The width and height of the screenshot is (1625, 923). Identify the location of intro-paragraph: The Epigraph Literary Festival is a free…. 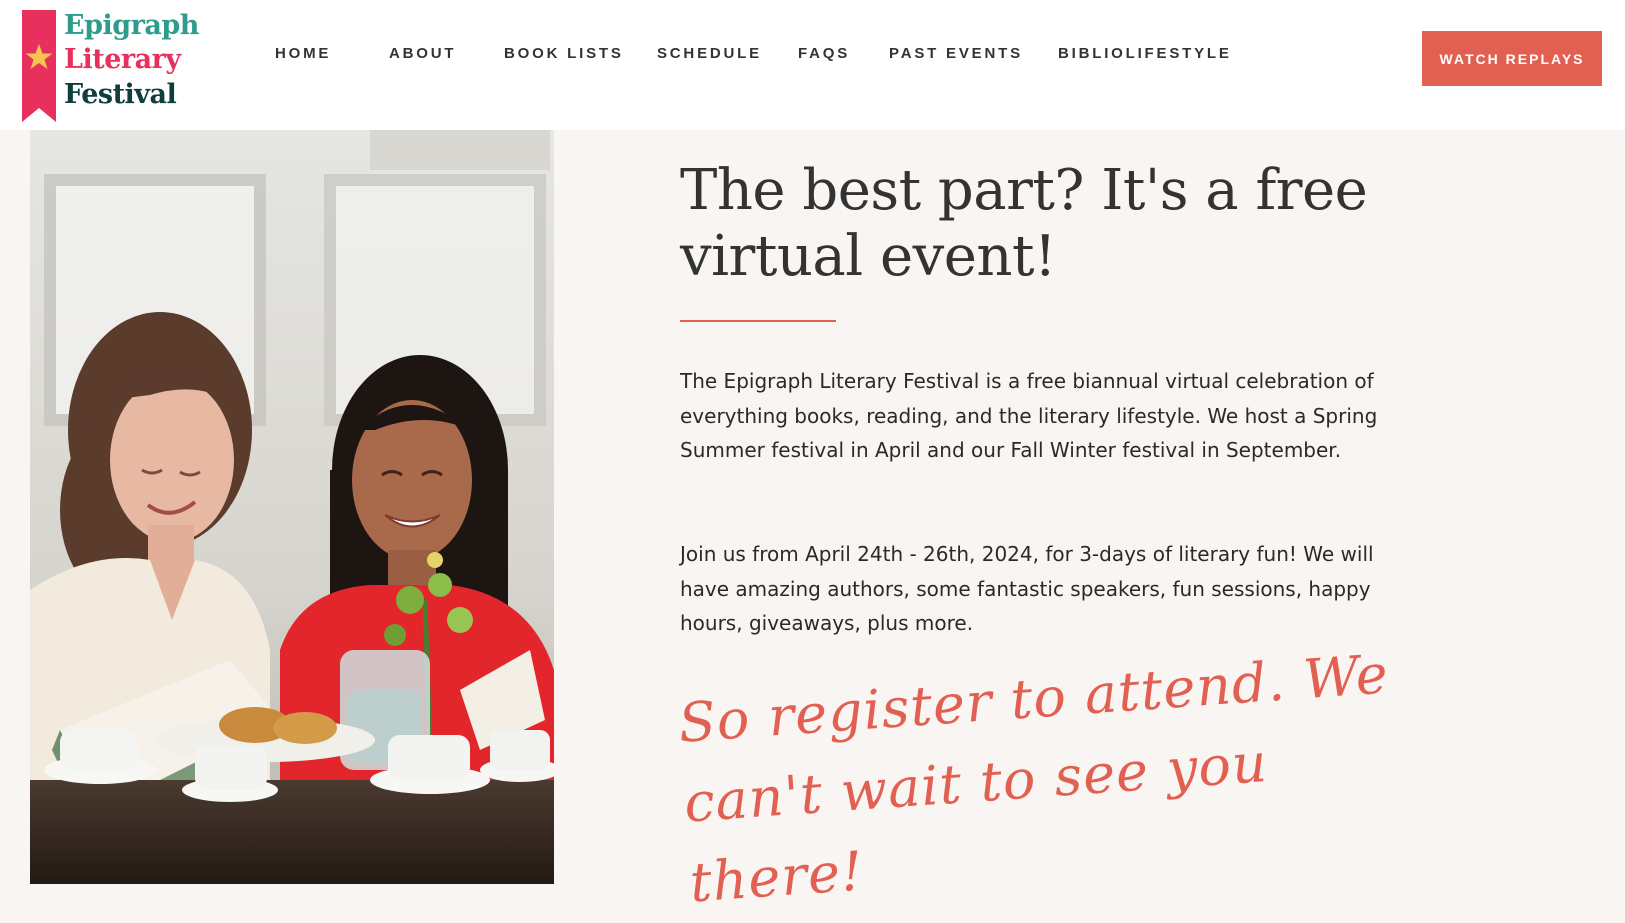
(1029, 415).